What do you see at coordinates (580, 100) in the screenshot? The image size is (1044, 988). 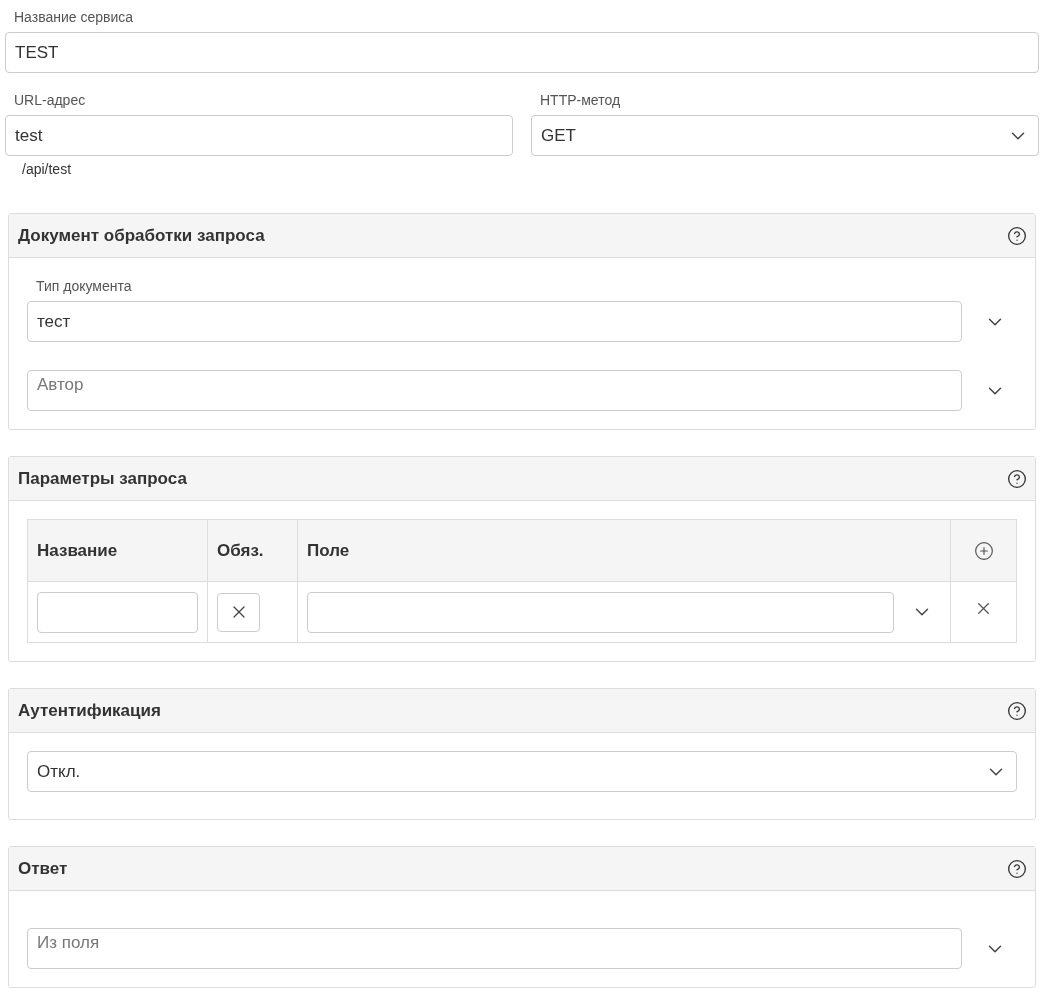 I see `field-label: HTTP-метод` at bounding box center [580, 100].